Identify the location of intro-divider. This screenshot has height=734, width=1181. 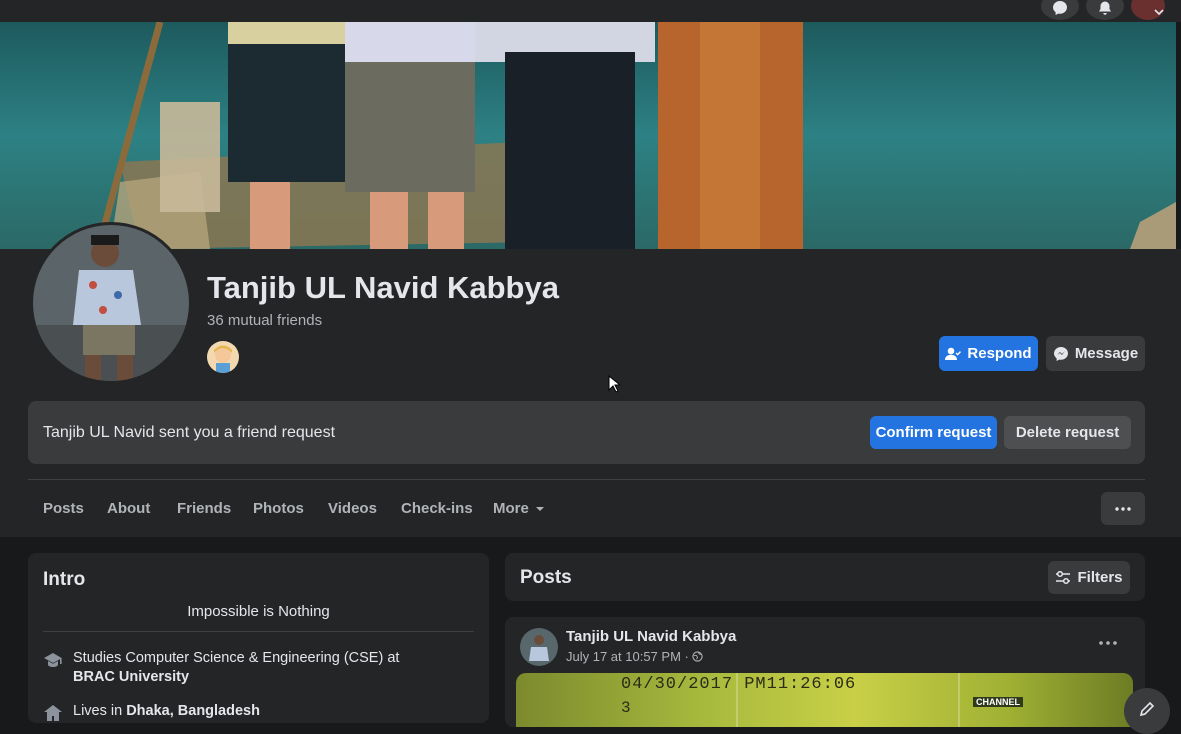
(258, 631).